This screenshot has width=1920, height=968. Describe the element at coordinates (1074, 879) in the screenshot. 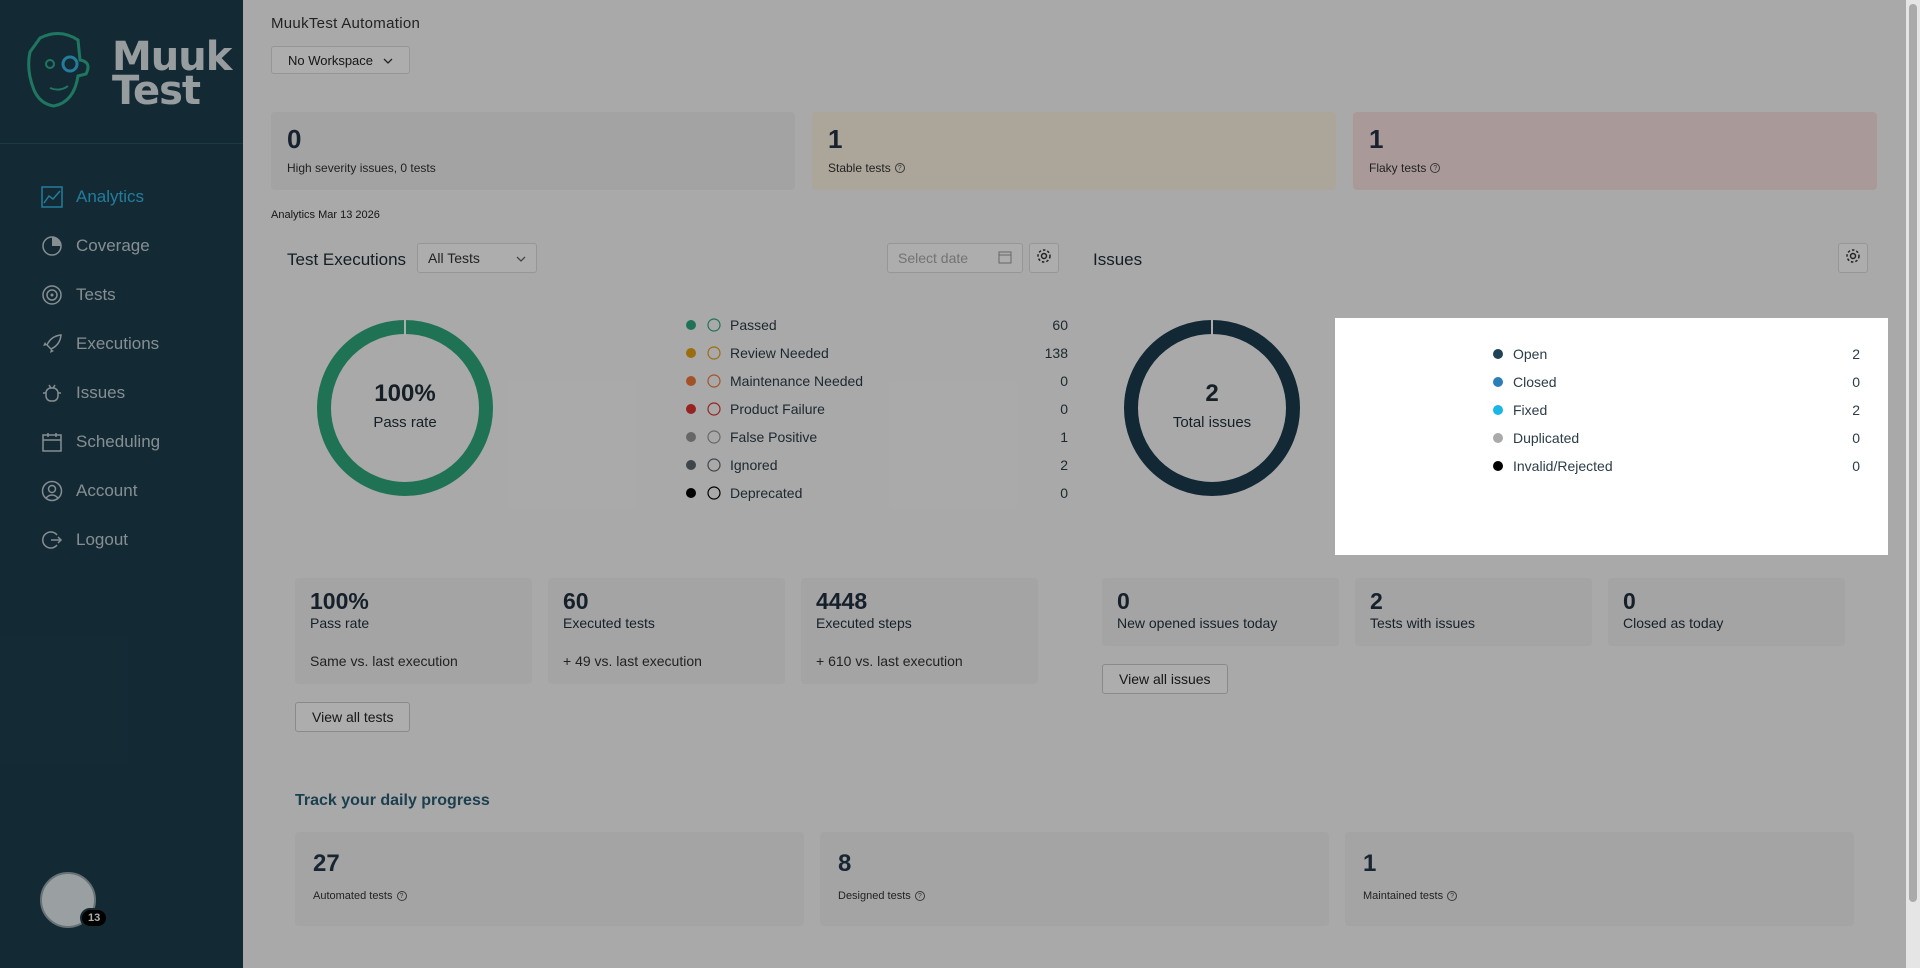

I see `progress-card-designed: 8 Designed tests?` at that location.